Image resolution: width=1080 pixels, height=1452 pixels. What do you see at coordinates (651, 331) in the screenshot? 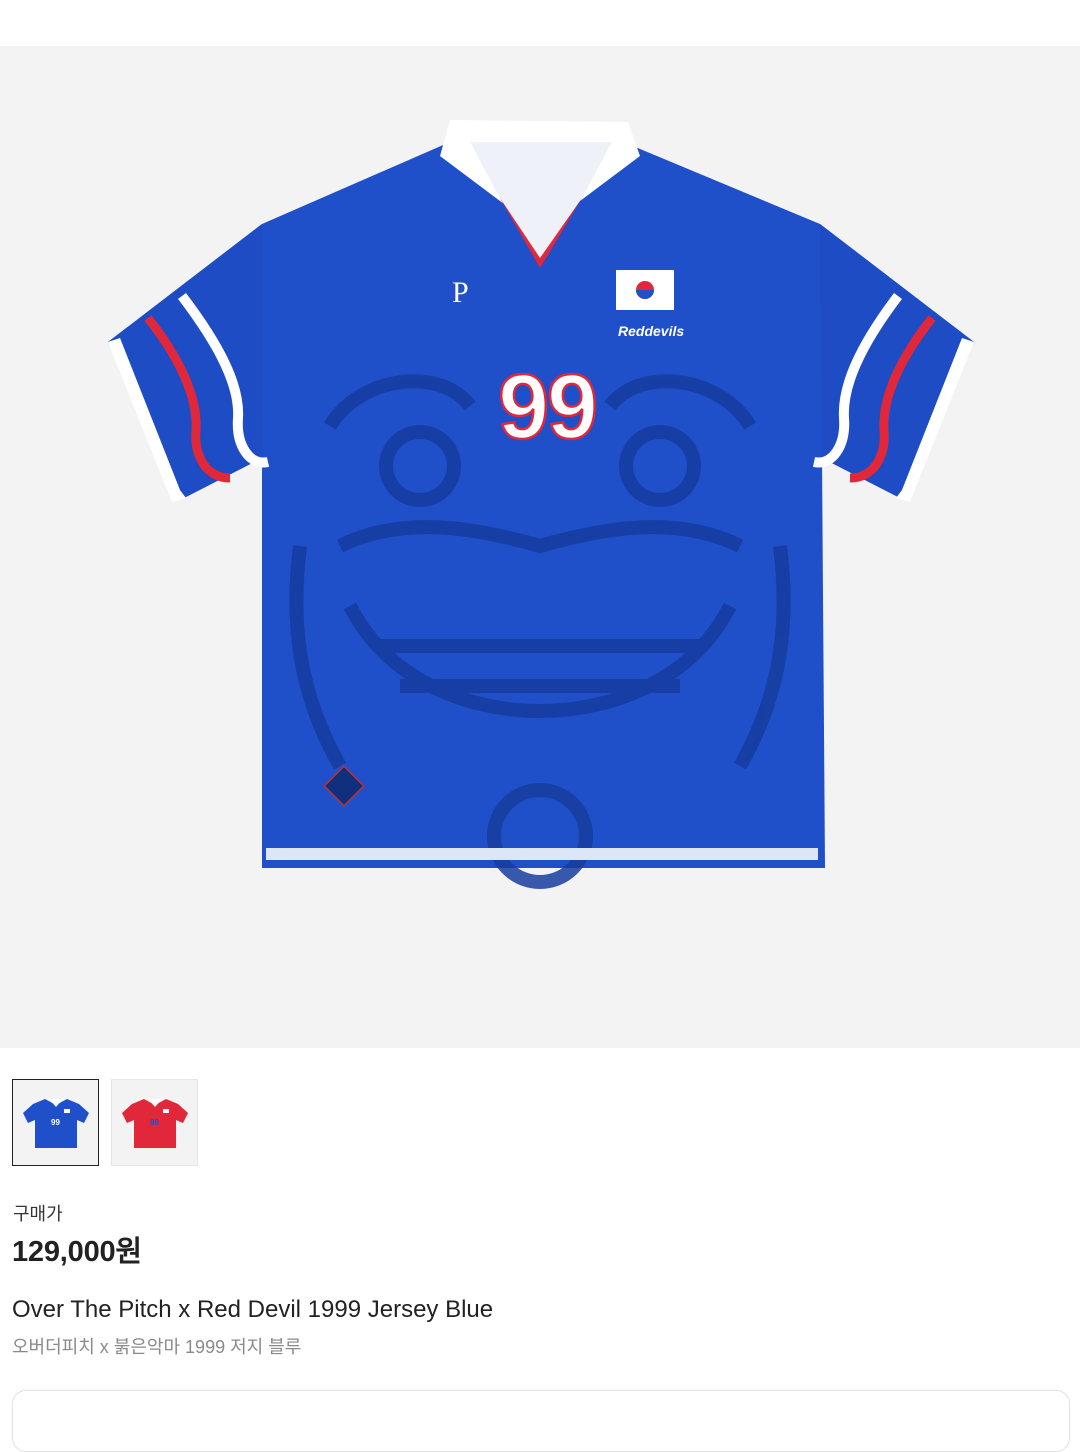
I see `svg-text: Reddevils` at bounding box center [651, 331].